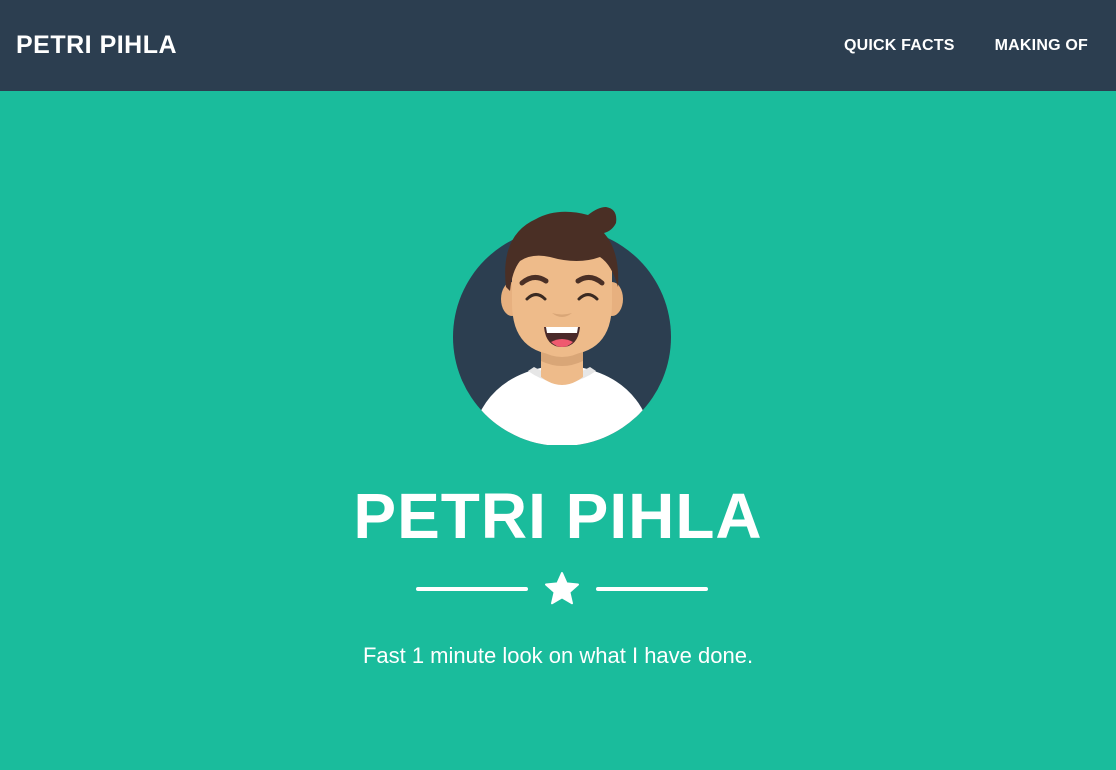 This screenshot has width=1116, height=770. Describe the element at coordinates (472, 589) in the screenshot. I see `divider-line-left` at that location.